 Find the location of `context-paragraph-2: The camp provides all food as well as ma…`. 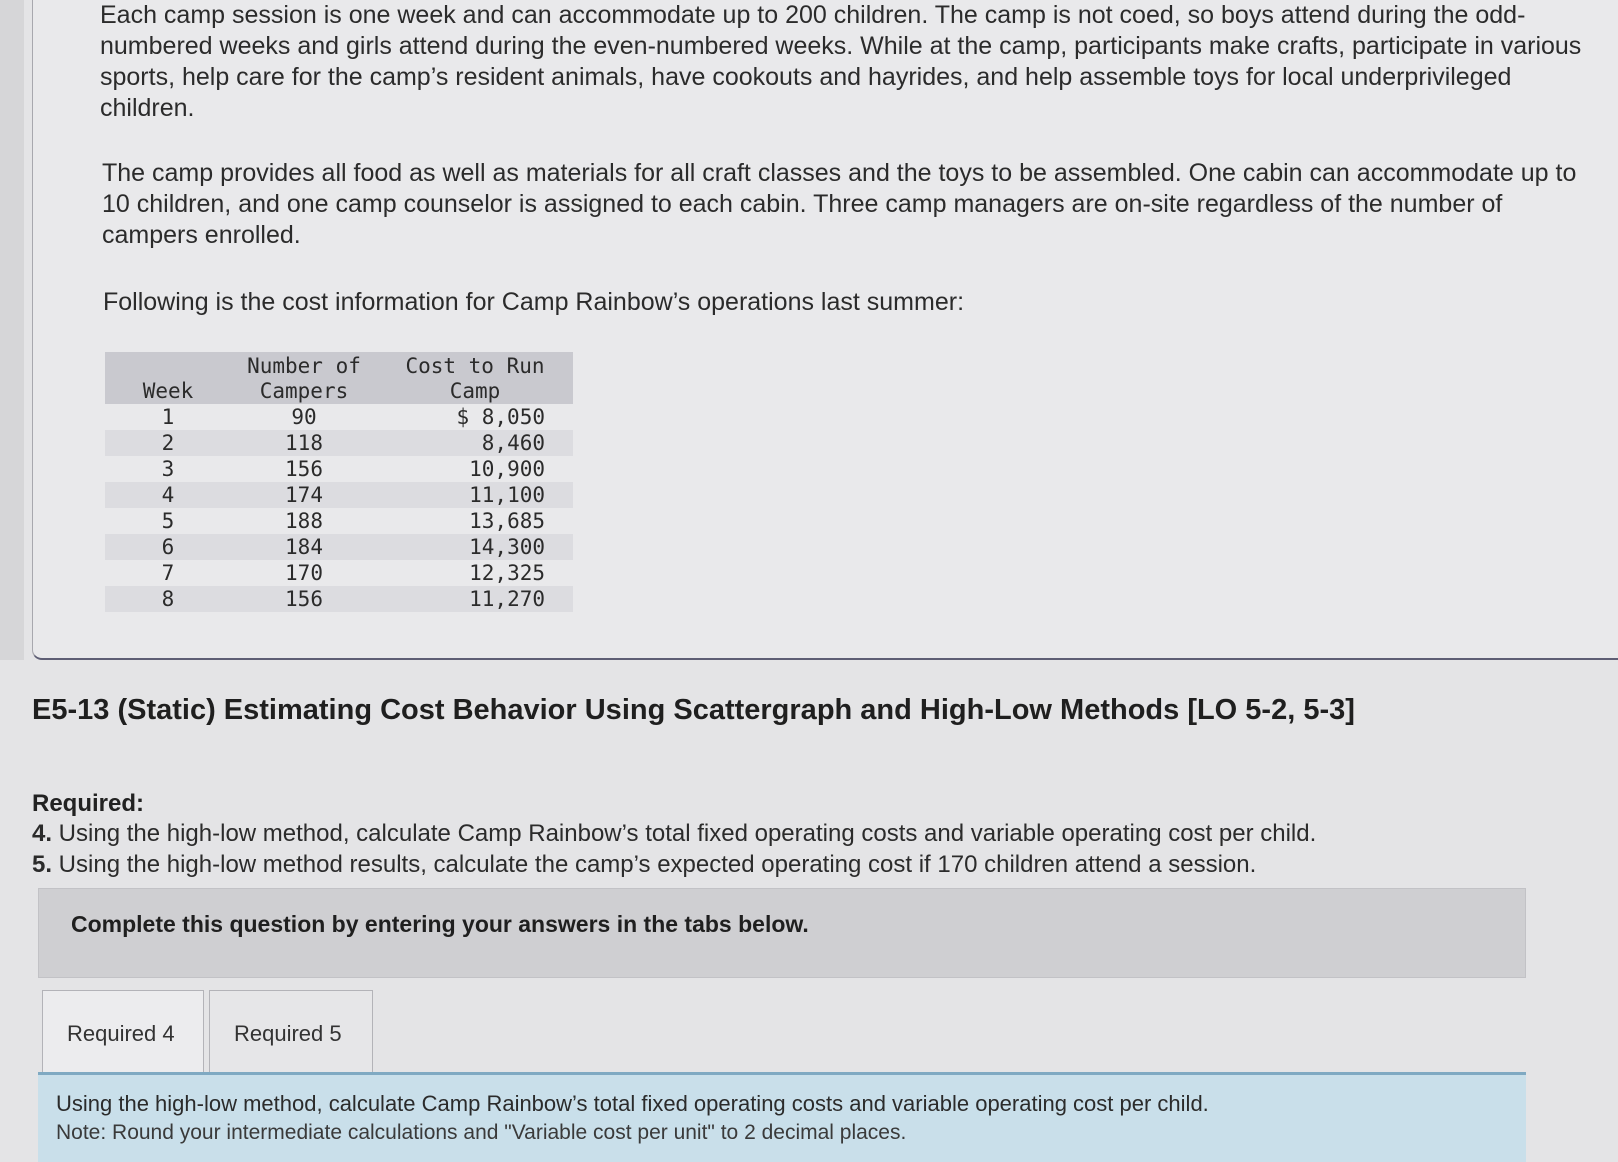

context-paragraph-2: The camp provides all food as well as ma… is located at coordinates (839, 204).